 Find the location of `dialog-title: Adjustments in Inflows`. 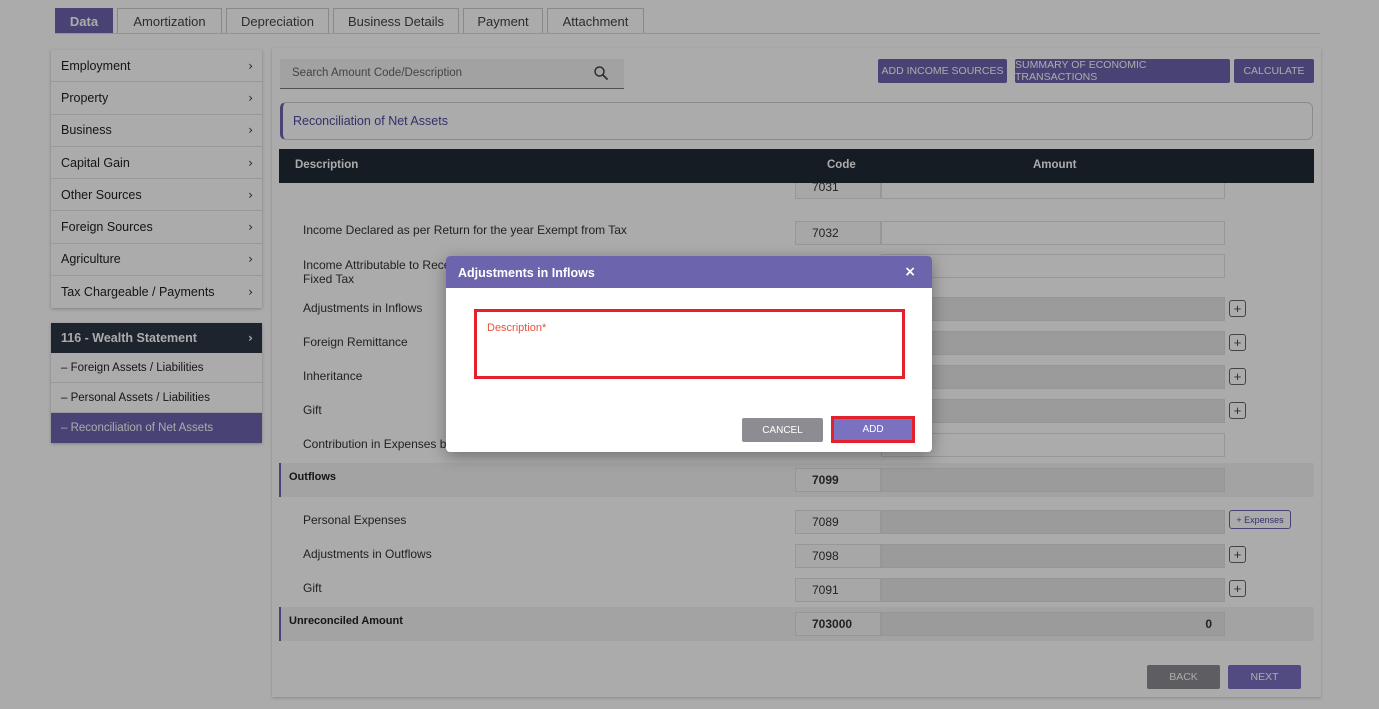

dialog-title: Adjustments in Inflows is located at coordinates (526, 273).